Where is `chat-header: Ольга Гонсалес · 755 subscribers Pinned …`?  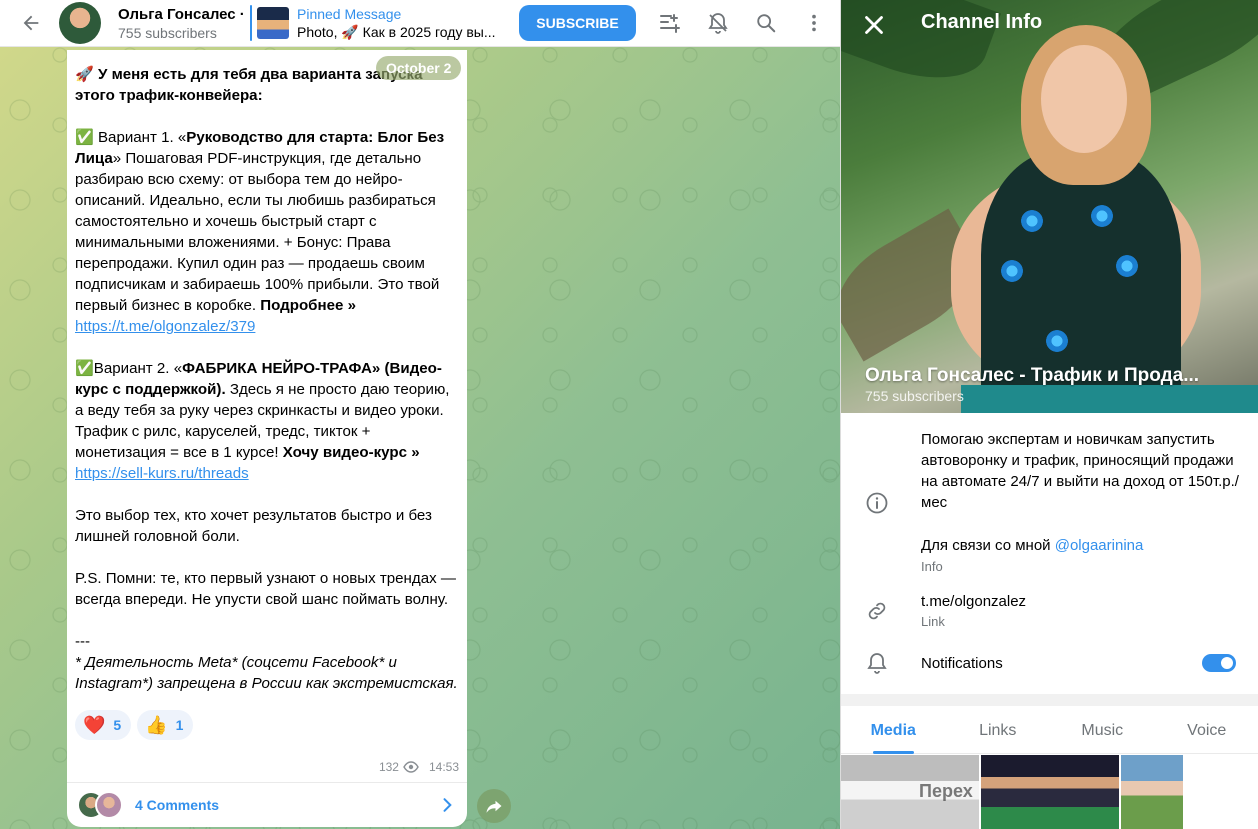 chat-header: Ольга Гонсалес · 755 subscribers Pinned … is located at coordinates (420, 23).